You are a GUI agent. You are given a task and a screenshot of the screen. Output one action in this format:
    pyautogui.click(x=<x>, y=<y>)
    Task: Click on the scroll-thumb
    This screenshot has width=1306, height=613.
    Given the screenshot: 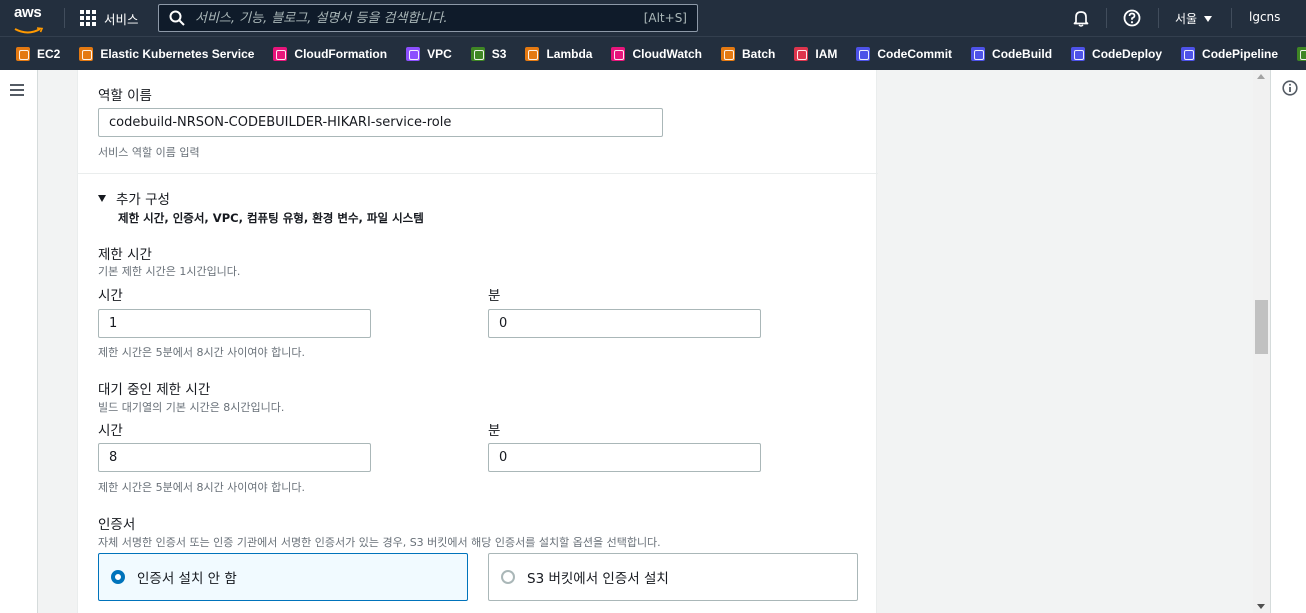 What is the action you would take?
    pyautogui.click(x=1261, y=327)
    